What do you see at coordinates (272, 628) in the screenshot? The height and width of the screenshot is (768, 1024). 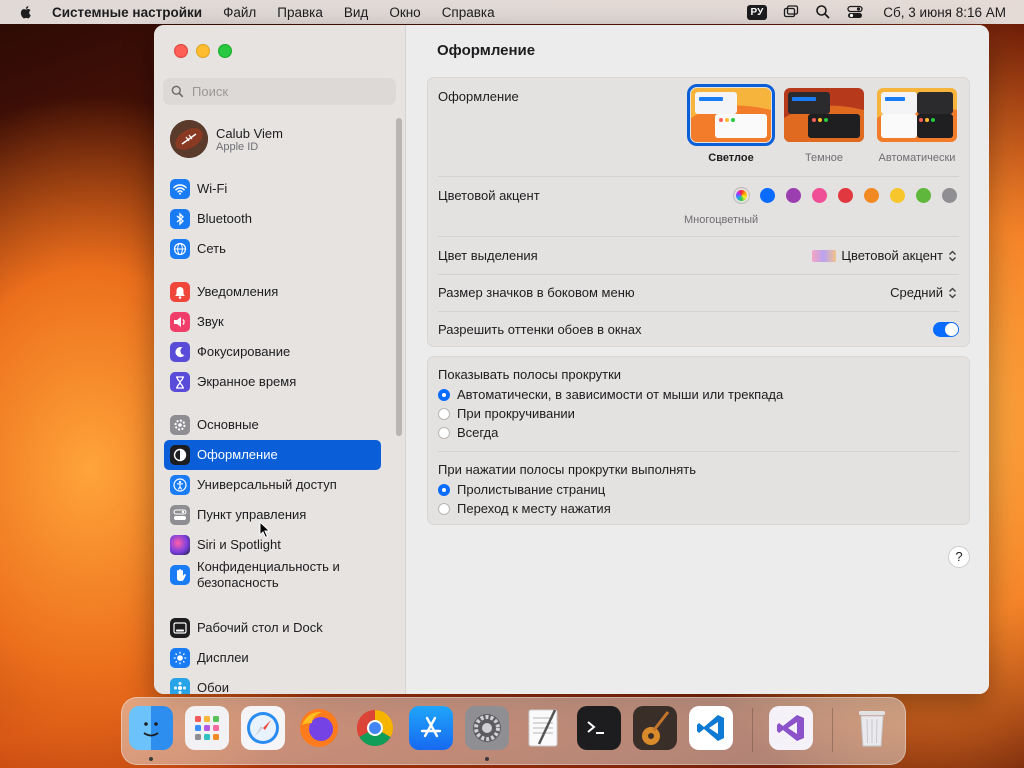 I see `sidebar-item-desktop-dock: Рабочий стол и Dock` at bounding box center [272, 628].